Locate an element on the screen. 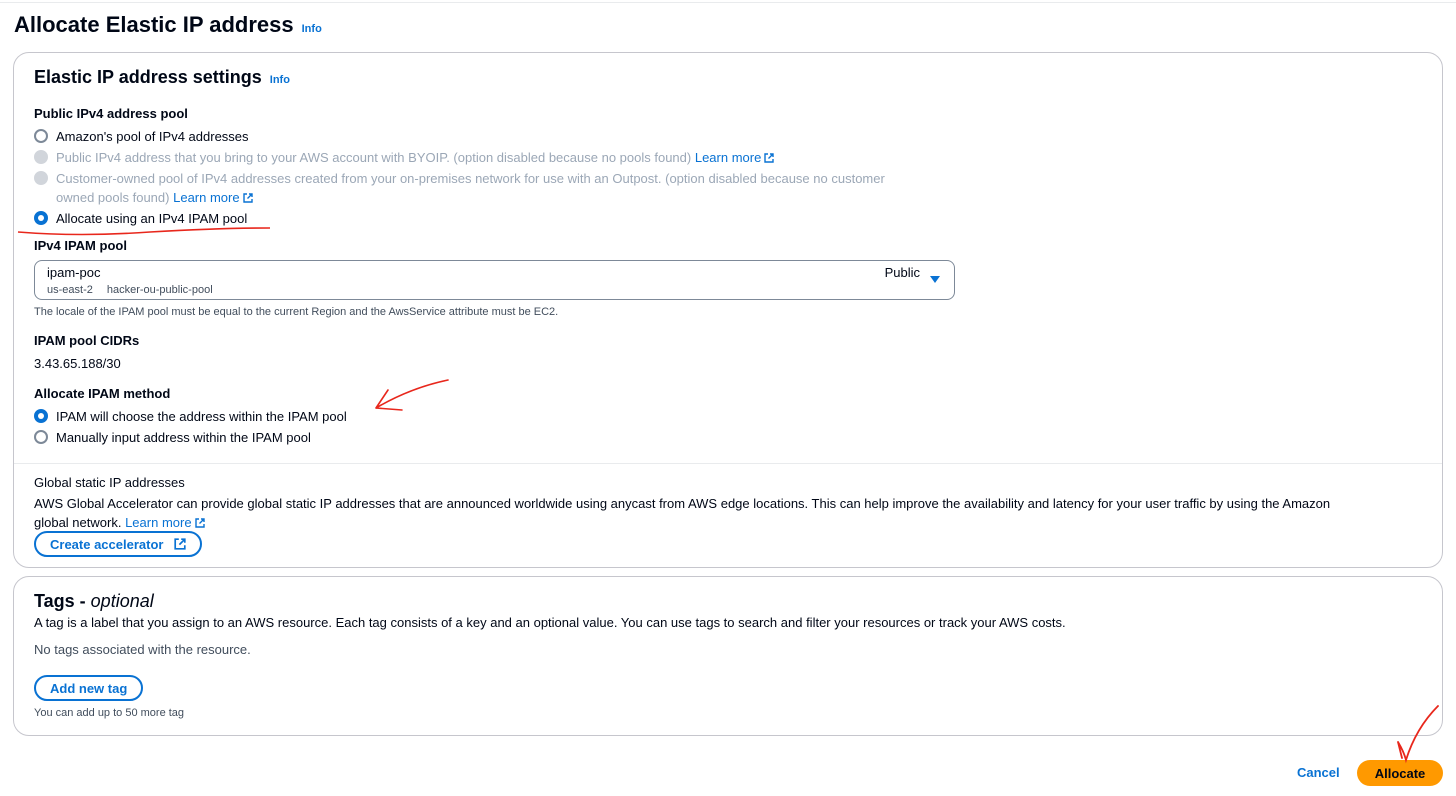 This screenshot has width=1456, height=796. pool-option-label: Amazon's pool of IPv4 addresses is located at coordinates (152, 136).